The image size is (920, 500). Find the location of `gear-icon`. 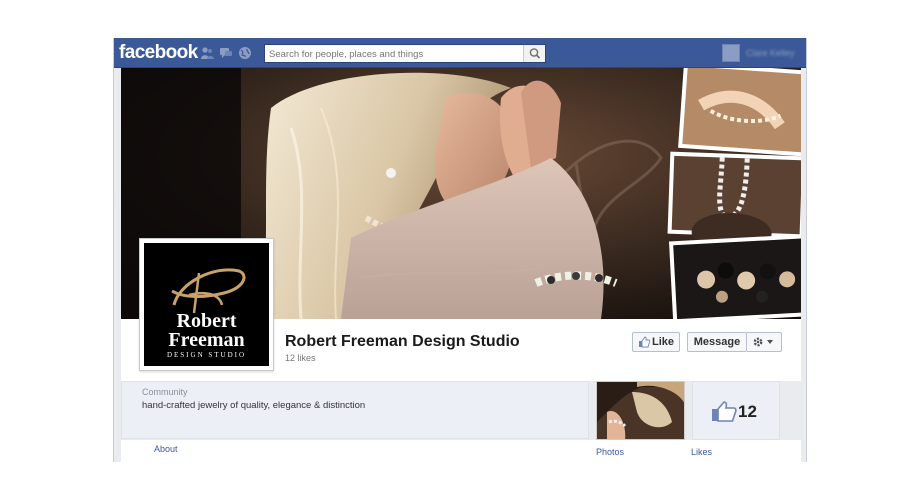

gear-icon is located at coordinates (763, 342).